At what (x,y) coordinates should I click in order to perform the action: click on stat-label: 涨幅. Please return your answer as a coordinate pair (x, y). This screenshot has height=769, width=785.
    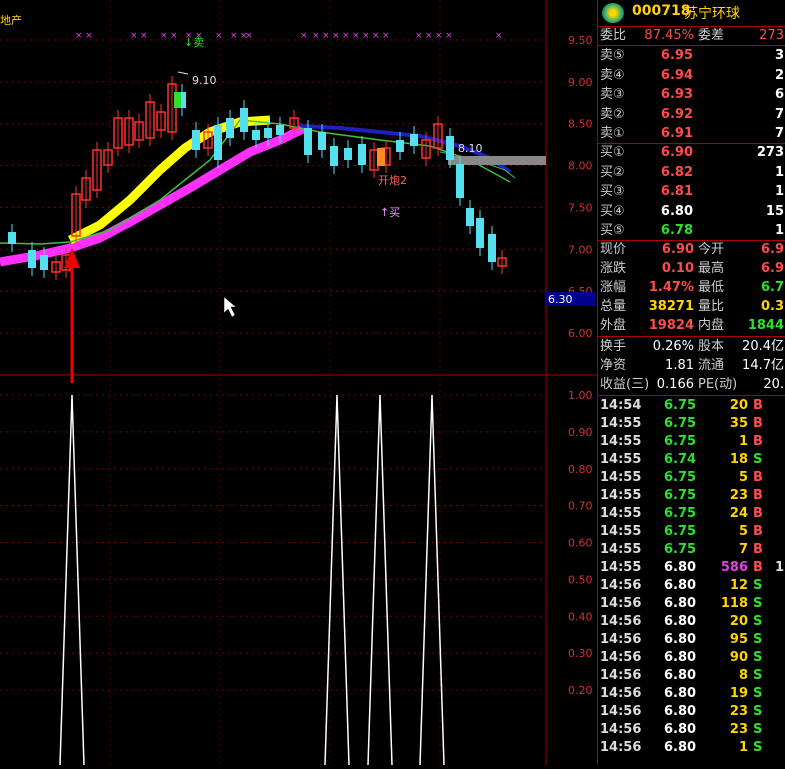
    Looking at the image, I should click on (613, 287).